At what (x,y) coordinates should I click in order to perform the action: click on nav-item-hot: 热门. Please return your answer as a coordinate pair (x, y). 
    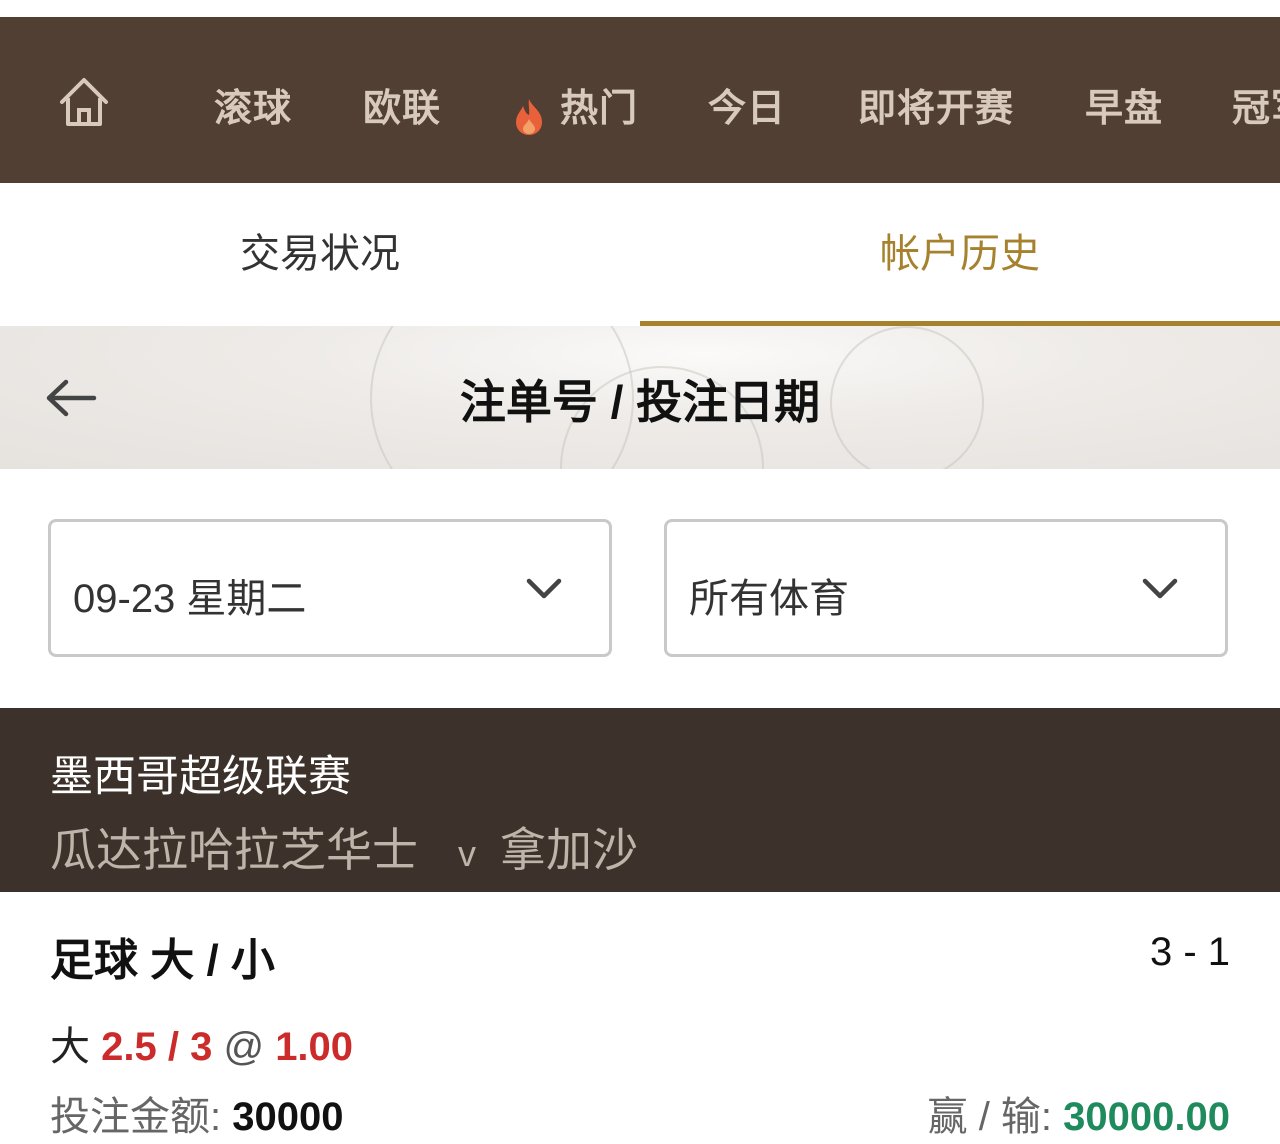
    Looking at the image, I should click on (599, 104).